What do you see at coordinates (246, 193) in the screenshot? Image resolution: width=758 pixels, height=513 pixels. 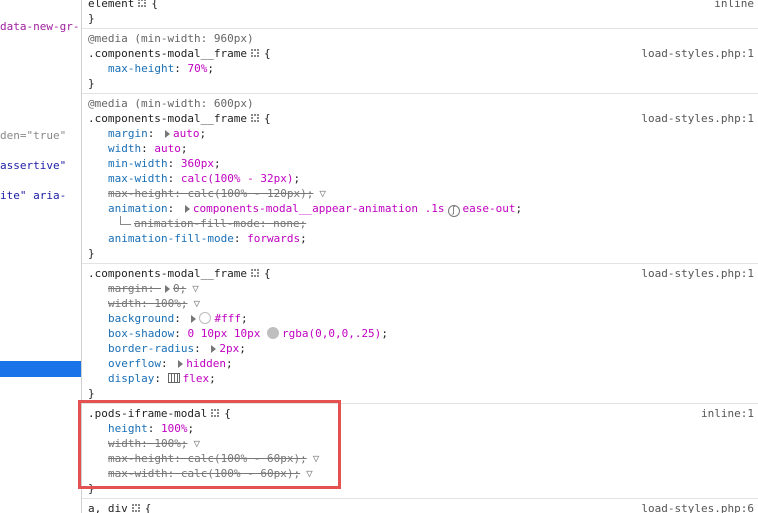 I see `property-value: calc(100% - 120px)` at bounding box center [246, 193].